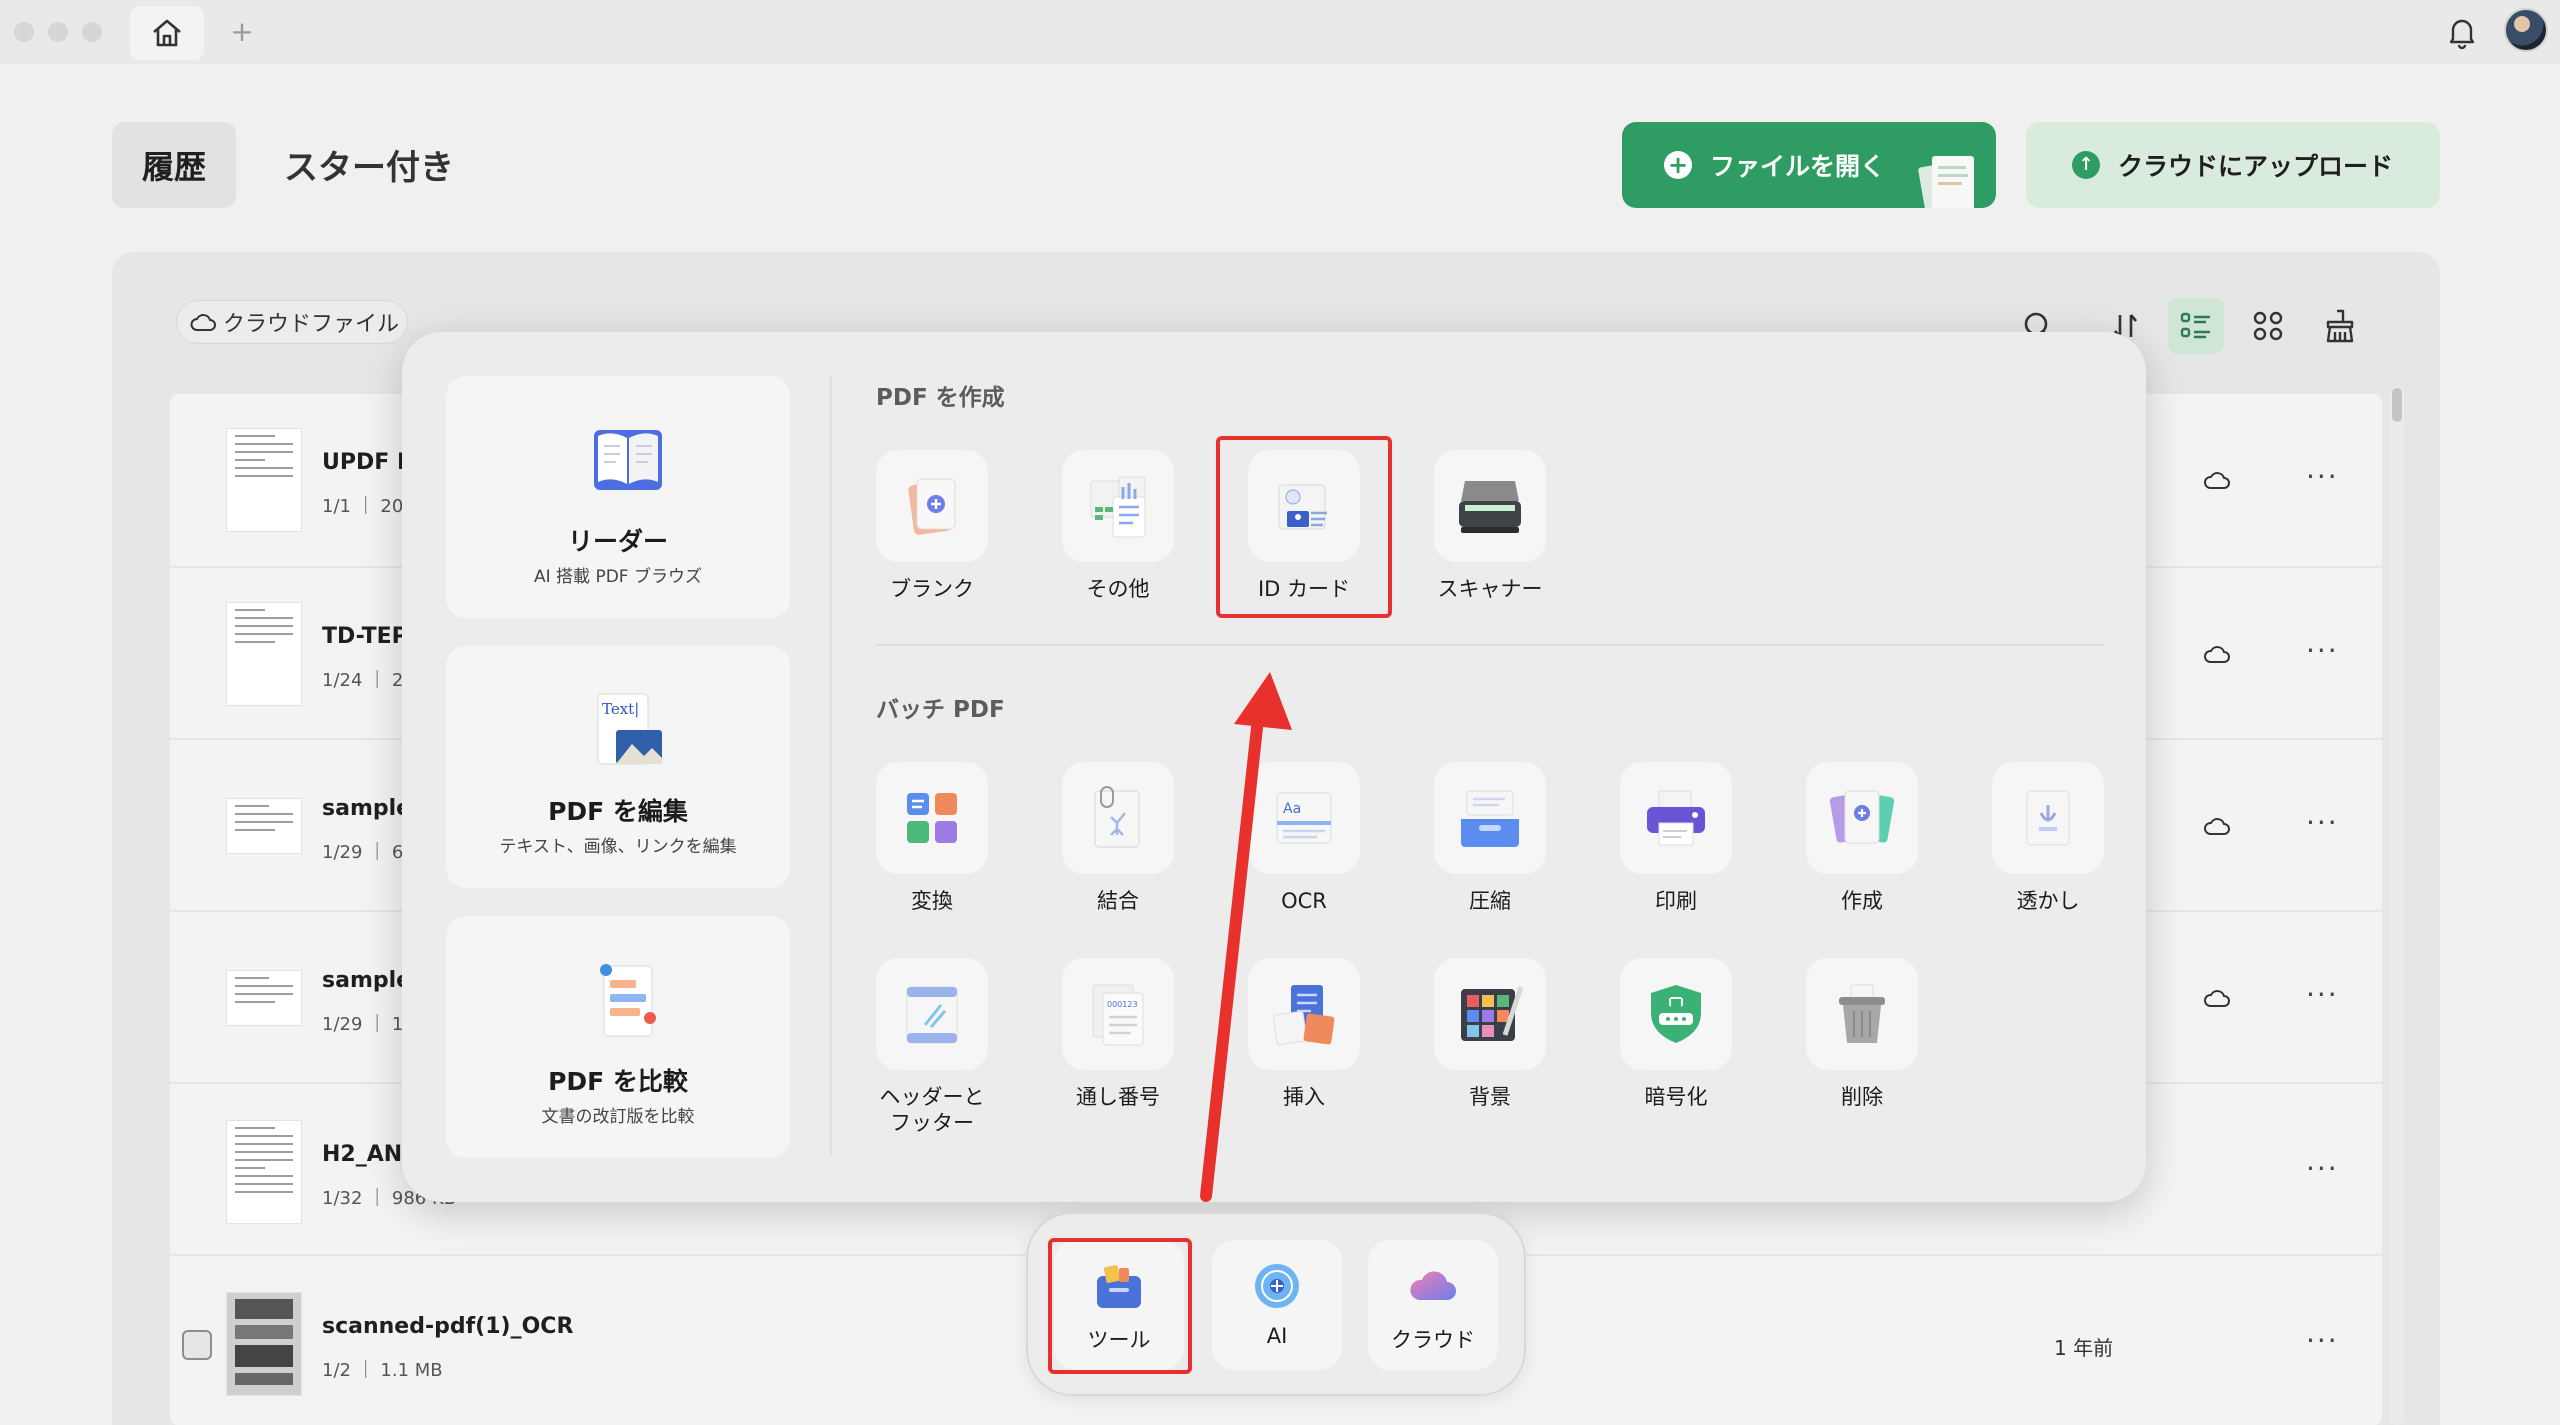 The height and width of the screenshot is (1425, 2560). Describe the element at coordinates (628, 1000) in the screenshot. I see `compare-document-icon` at that location.